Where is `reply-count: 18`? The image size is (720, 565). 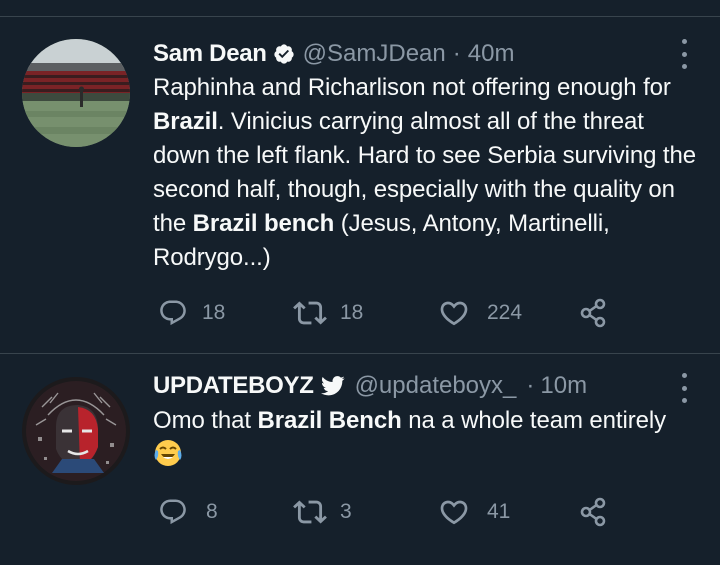 reply-count: 18 is located at coordinates (214, 312).